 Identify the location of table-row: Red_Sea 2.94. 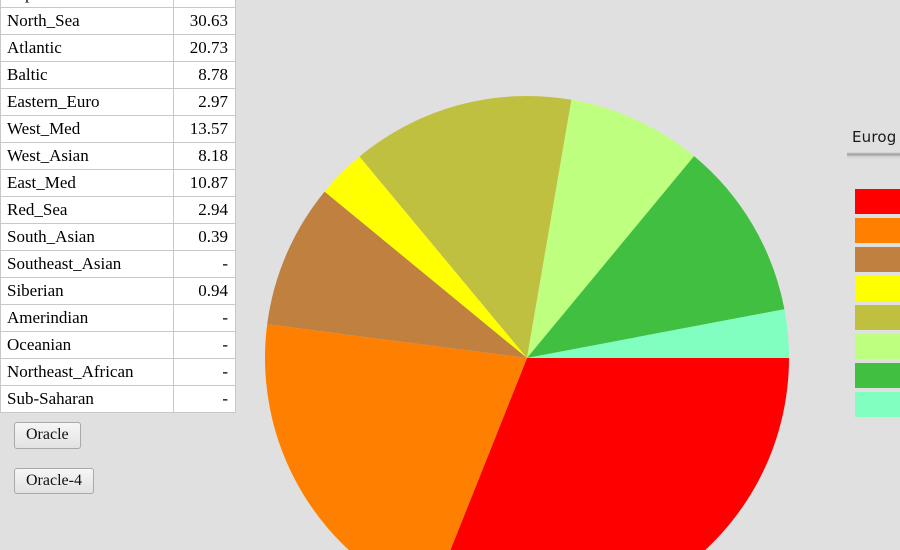
(118, 210).